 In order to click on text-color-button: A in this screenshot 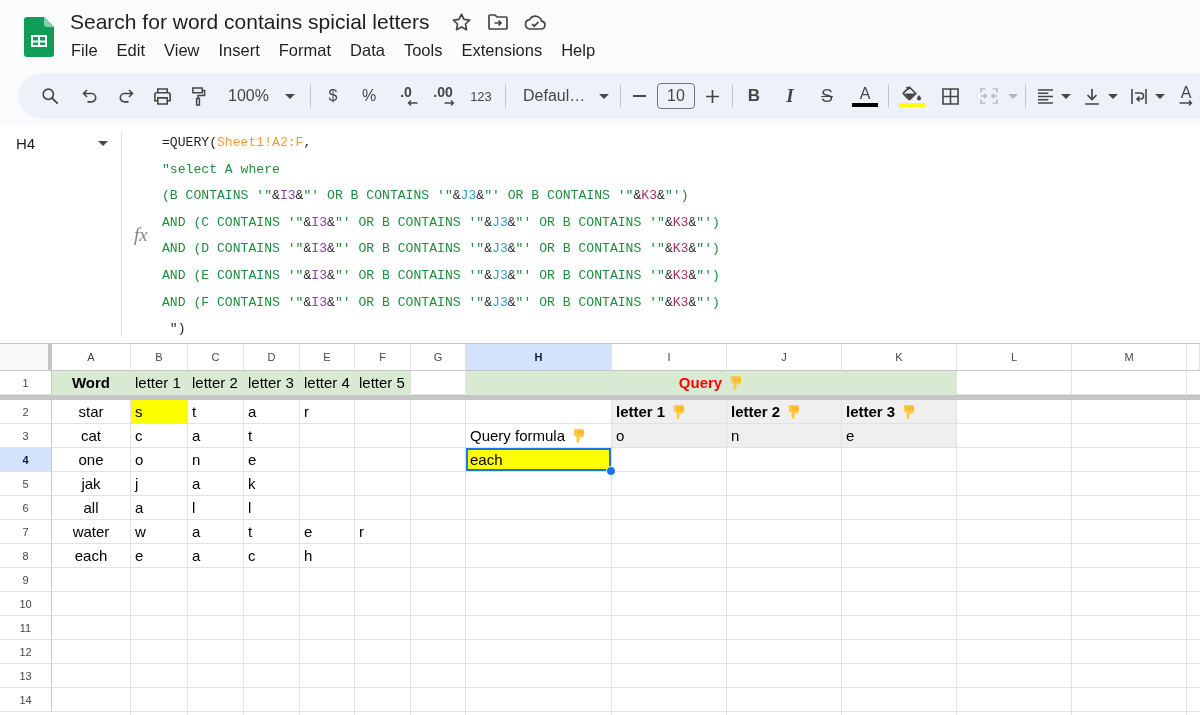, I will do `click(865, 96)`.